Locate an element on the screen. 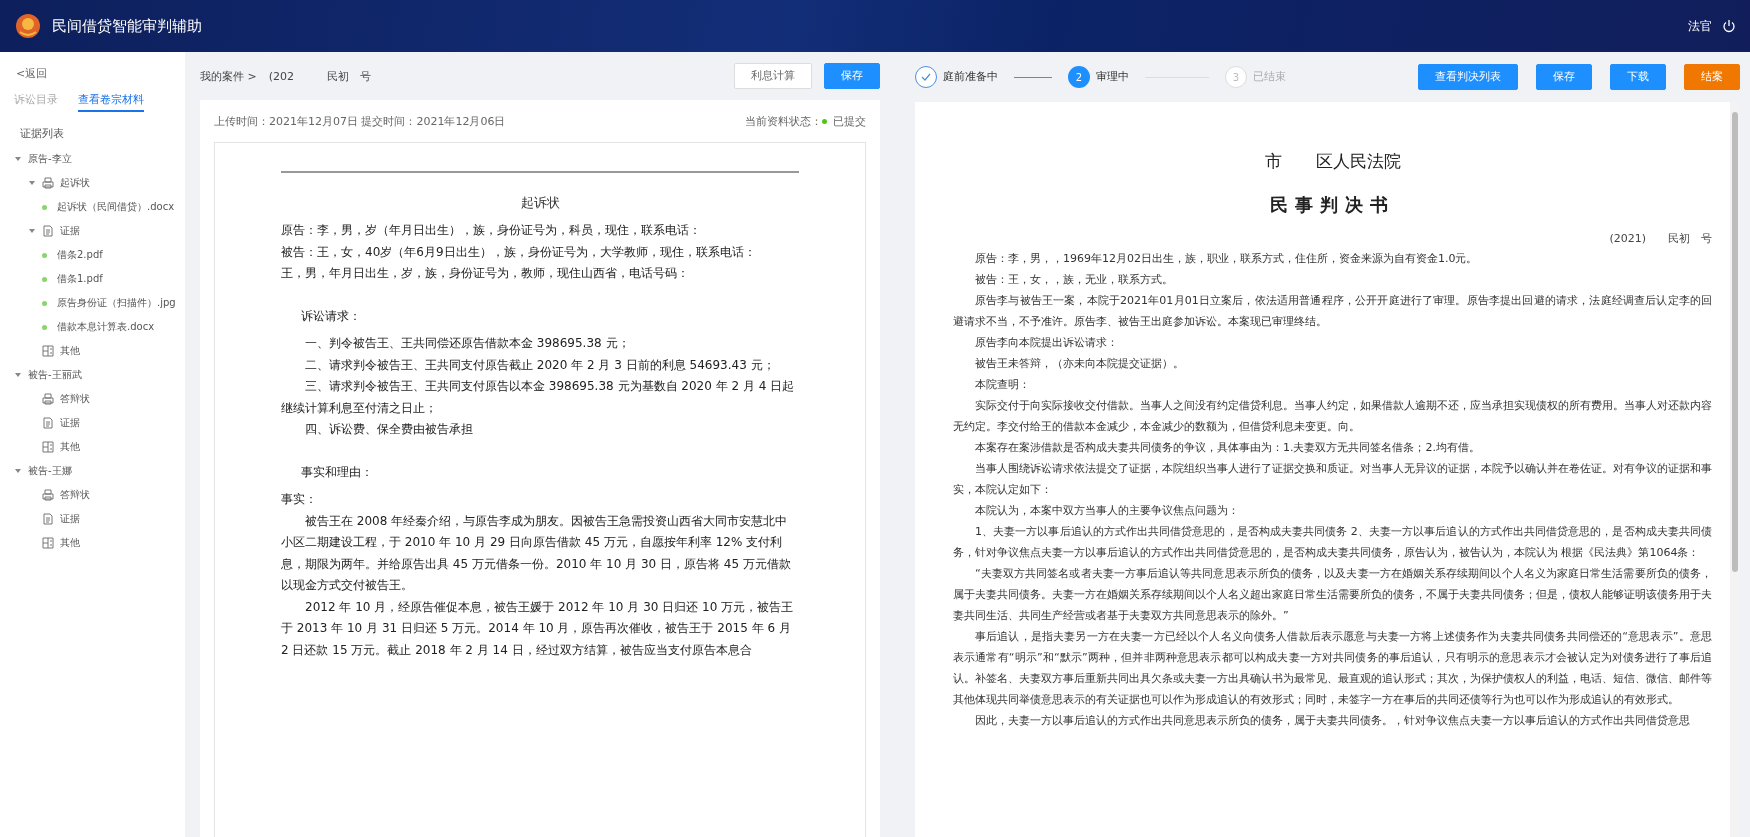  tree-item: 借条1.pdf is located at coordinates (80, 279).